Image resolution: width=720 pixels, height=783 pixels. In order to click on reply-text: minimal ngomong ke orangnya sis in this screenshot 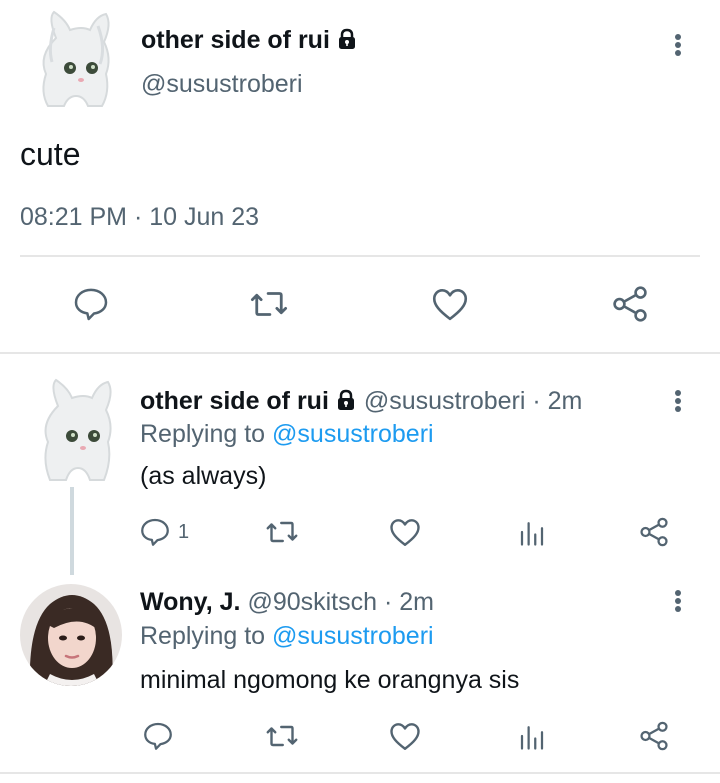, I will do `click(330, 680)`.